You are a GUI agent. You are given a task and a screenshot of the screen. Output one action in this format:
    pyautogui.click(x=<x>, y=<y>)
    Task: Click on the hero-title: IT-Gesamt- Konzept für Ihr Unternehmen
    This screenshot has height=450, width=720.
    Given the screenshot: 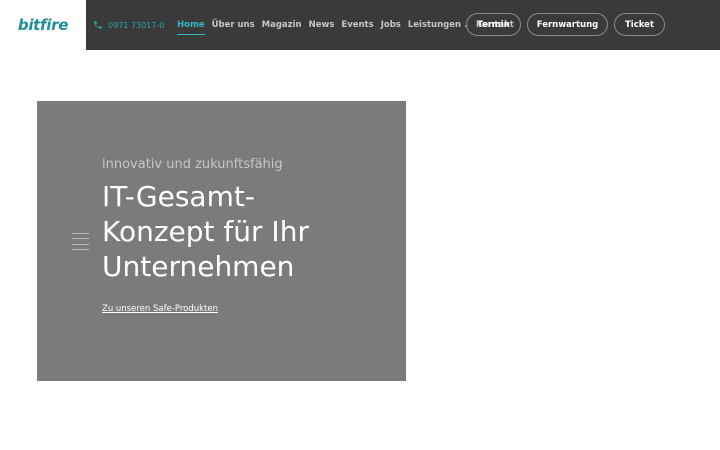 What is the action you would take?
    pyautogui.click(x=247, y=231)
    